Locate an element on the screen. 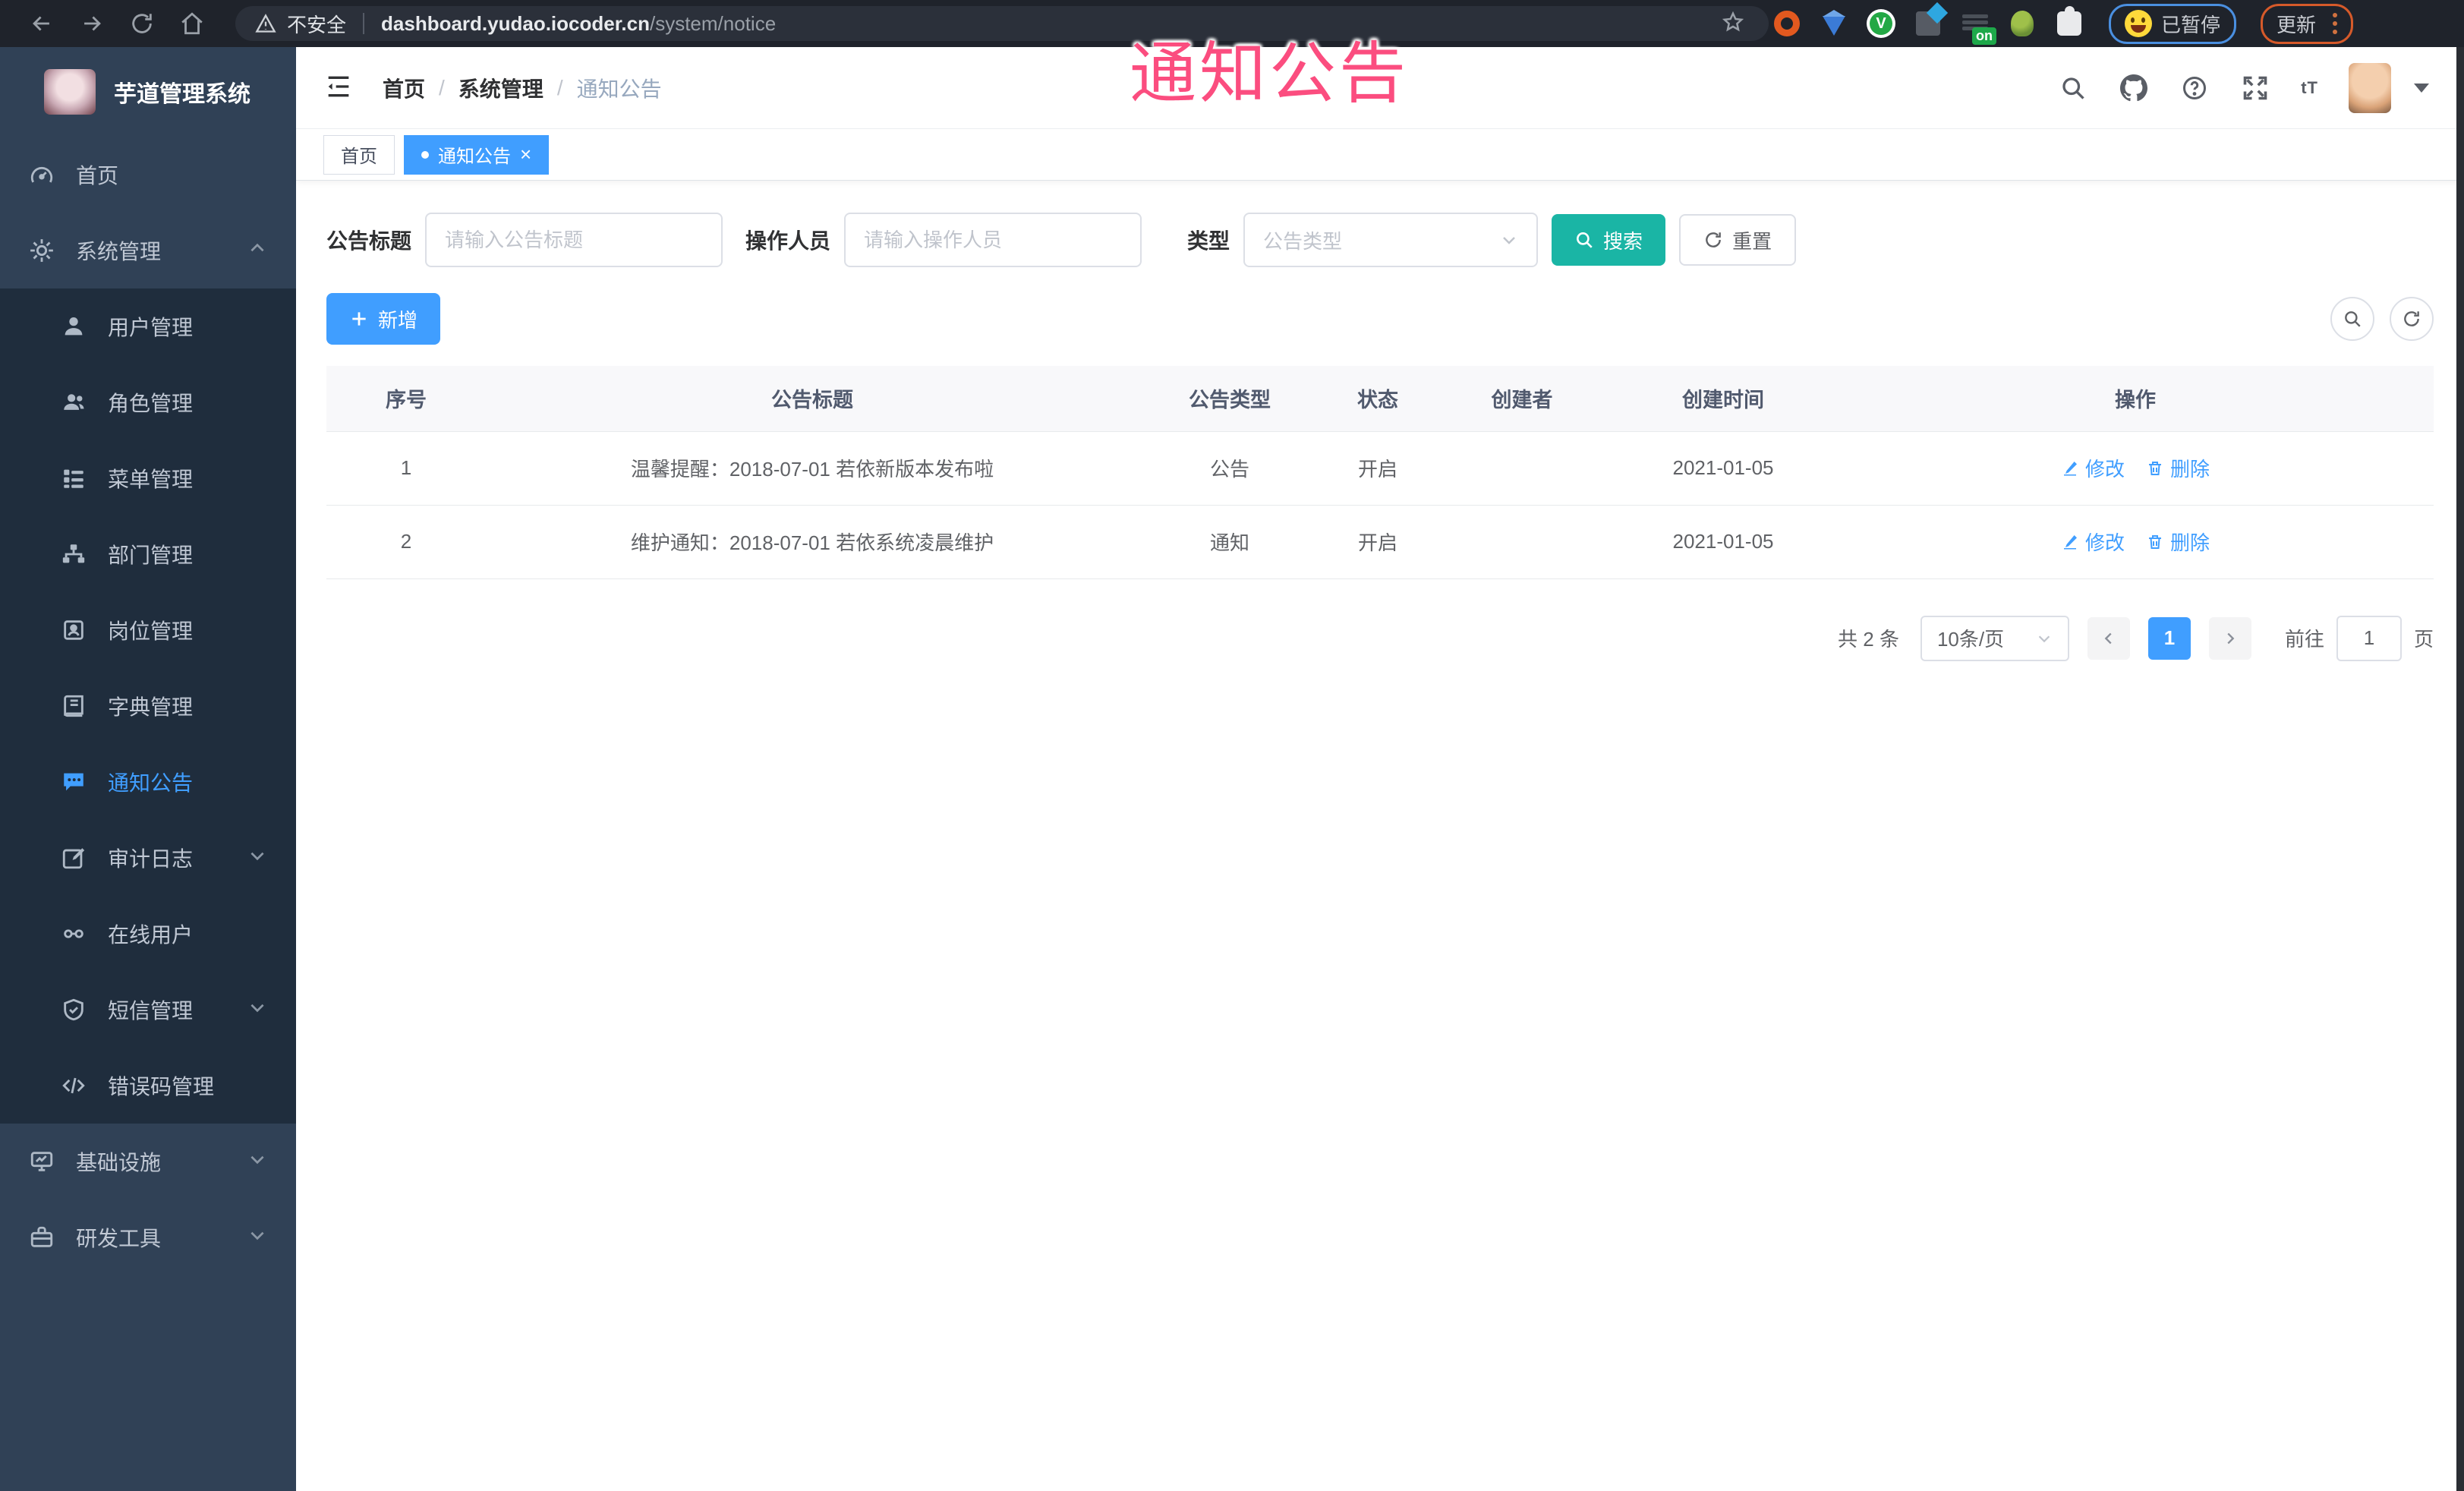  page-number-1: 1 is located at coordinates (2169, 638).